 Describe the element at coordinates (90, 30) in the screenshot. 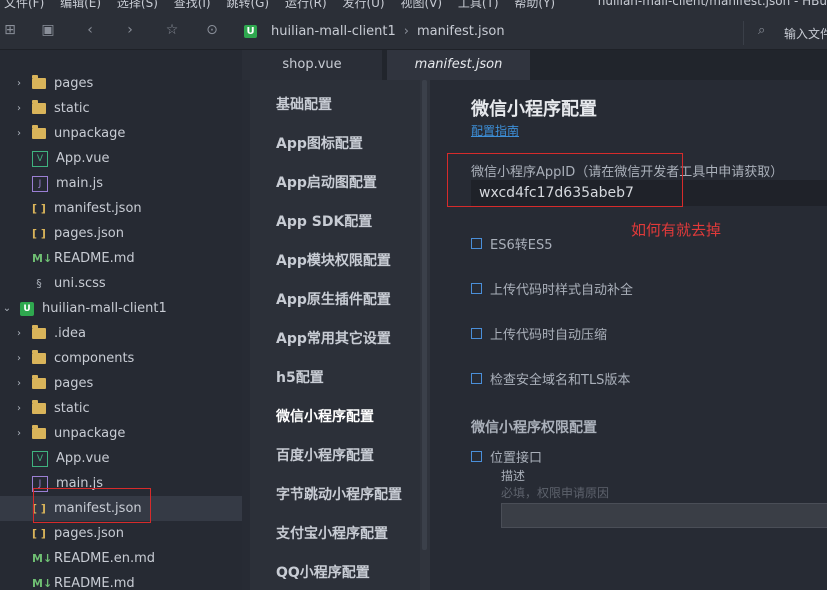

I see `back-icon: ‹` at that location.